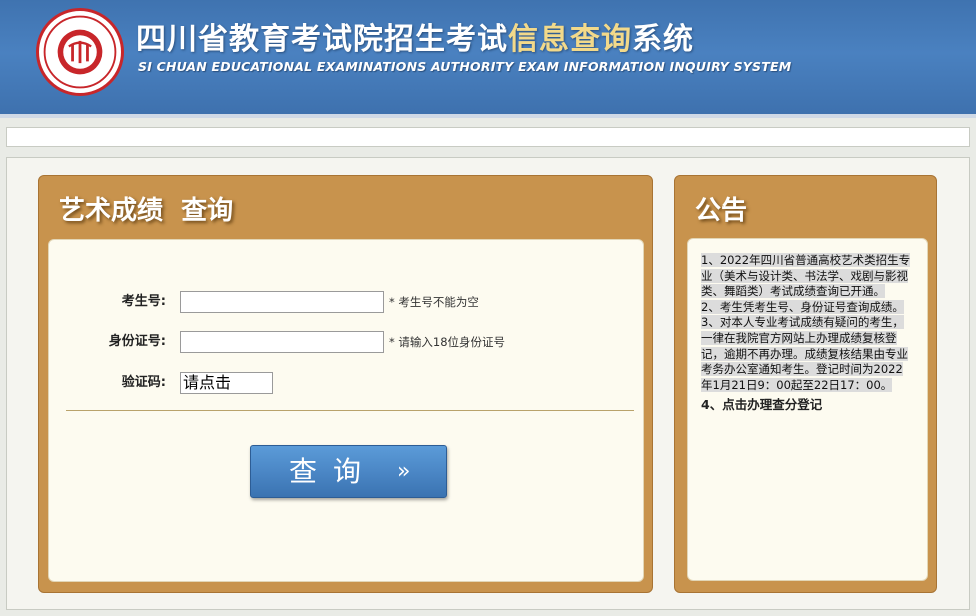 Image resolution: width=976 pixels, height=616 pixels. What do you see at coordinates (447, 342) in the screenshot?
I see `id-hint: * 请输入18位身份证号` at bounding box center [447, 342].